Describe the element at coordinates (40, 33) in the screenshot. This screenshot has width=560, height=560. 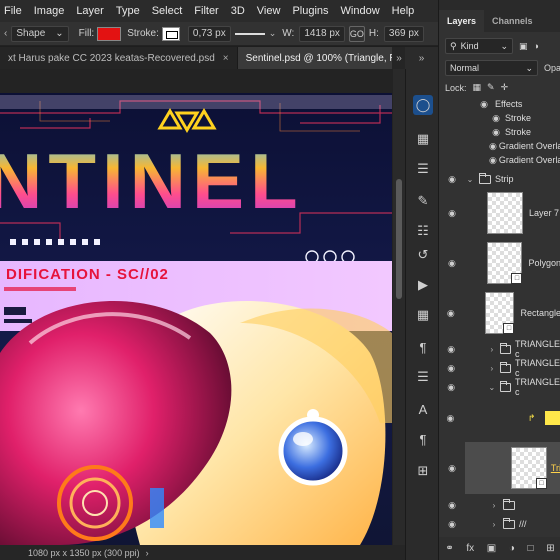
I see `tool-mode-dropdown: Shape ⌄` at that location.